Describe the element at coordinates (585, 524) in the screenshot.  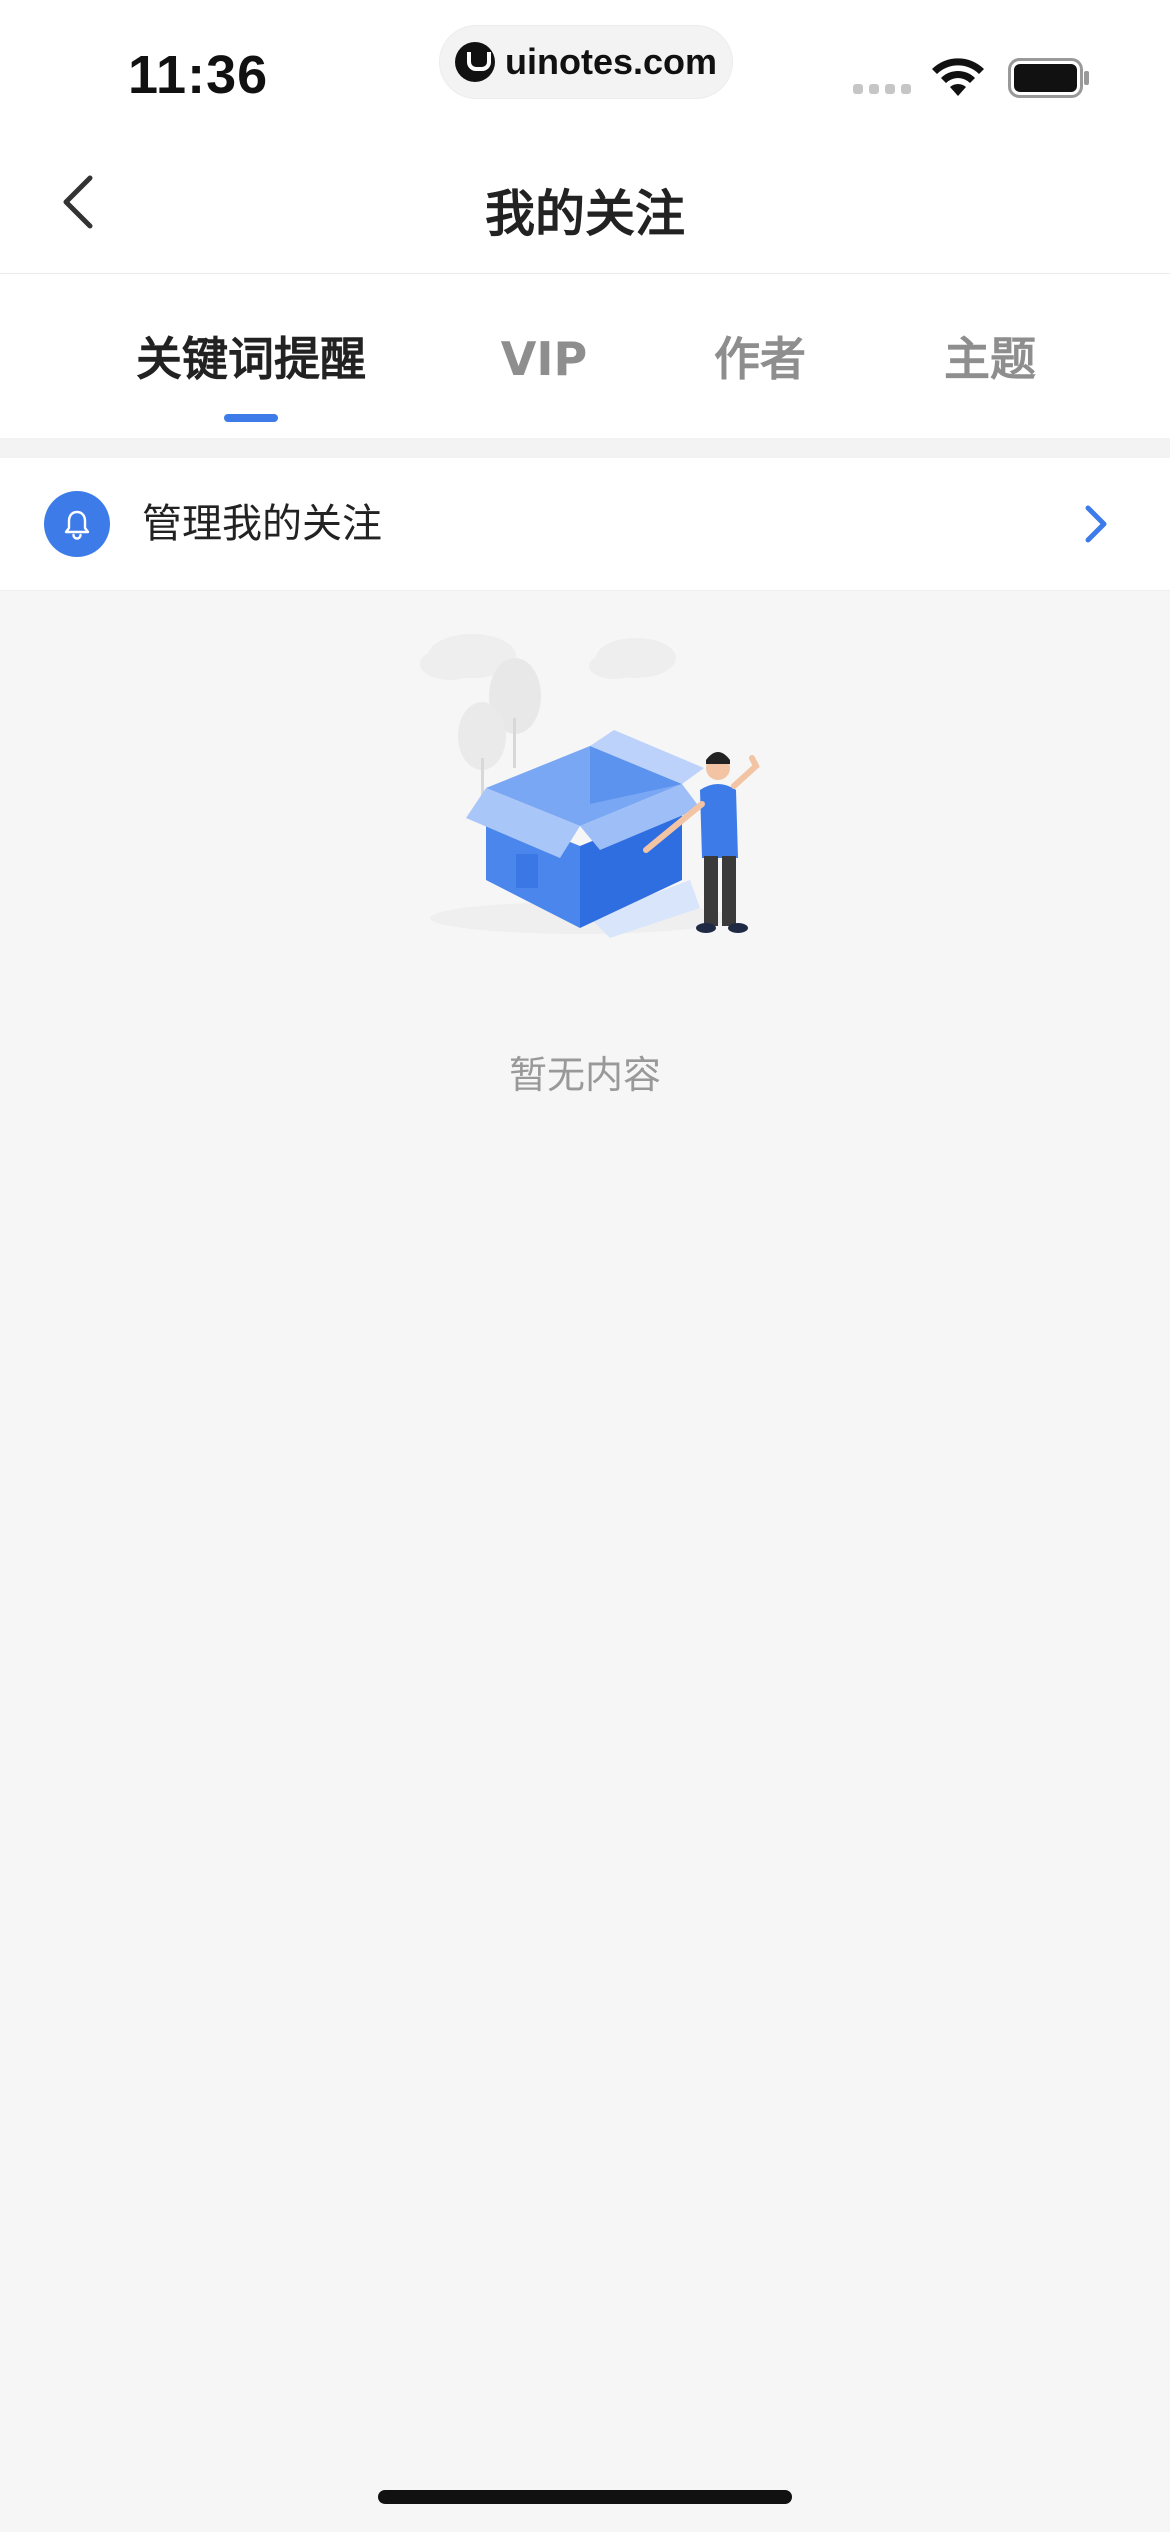
I see `manage-follows-row: 管理我的关注` at that location.